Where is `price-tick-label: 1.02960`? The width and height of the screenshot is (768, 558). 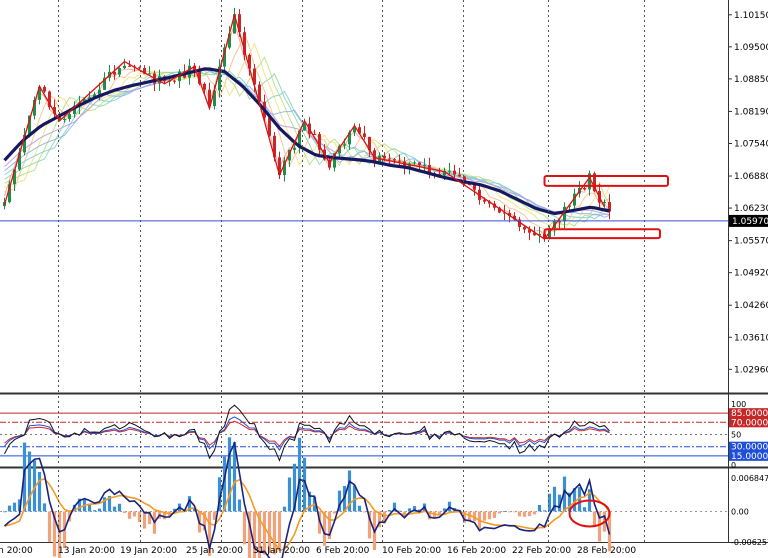 price-tick-label: 1.02960 is located at coordinates (751, 370).